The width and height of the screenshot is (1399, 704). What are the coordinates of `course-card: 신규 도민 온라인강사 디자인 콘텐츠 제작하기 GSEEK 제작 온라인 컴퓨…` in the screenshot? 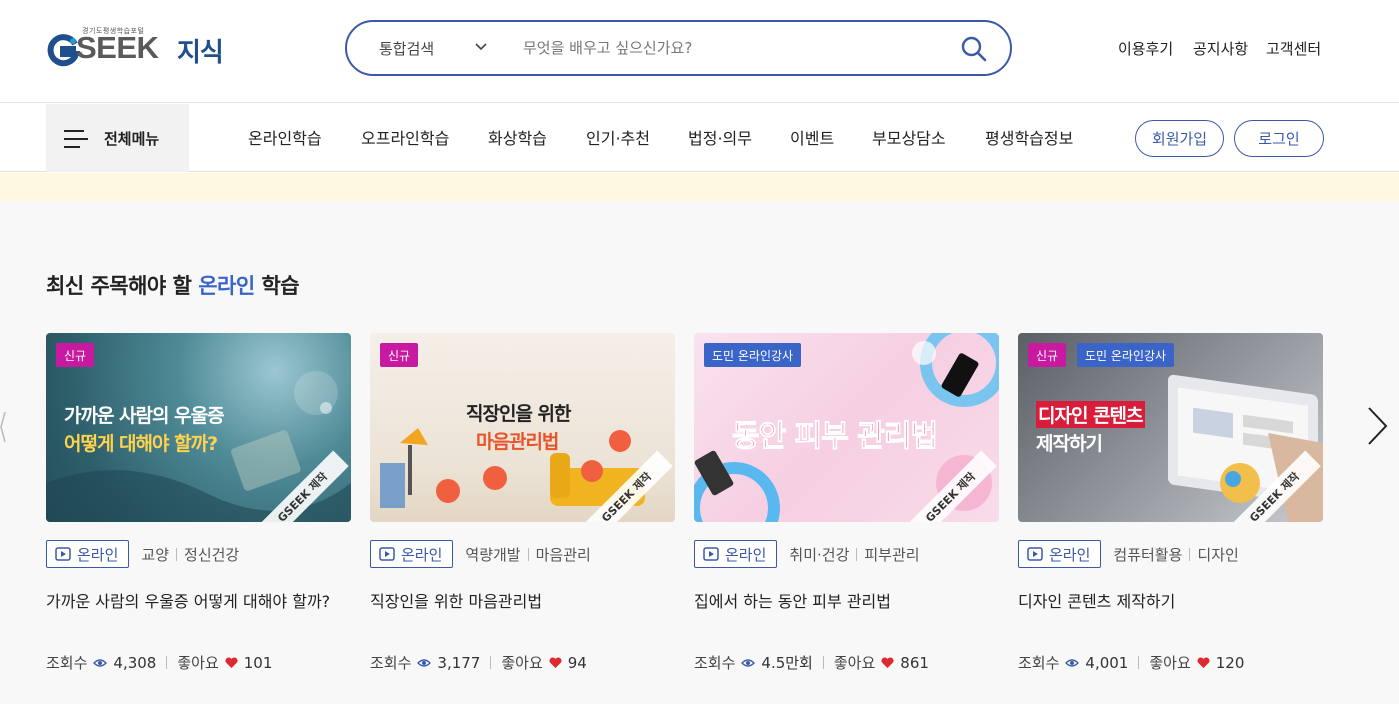 It's located at (1170, 513).